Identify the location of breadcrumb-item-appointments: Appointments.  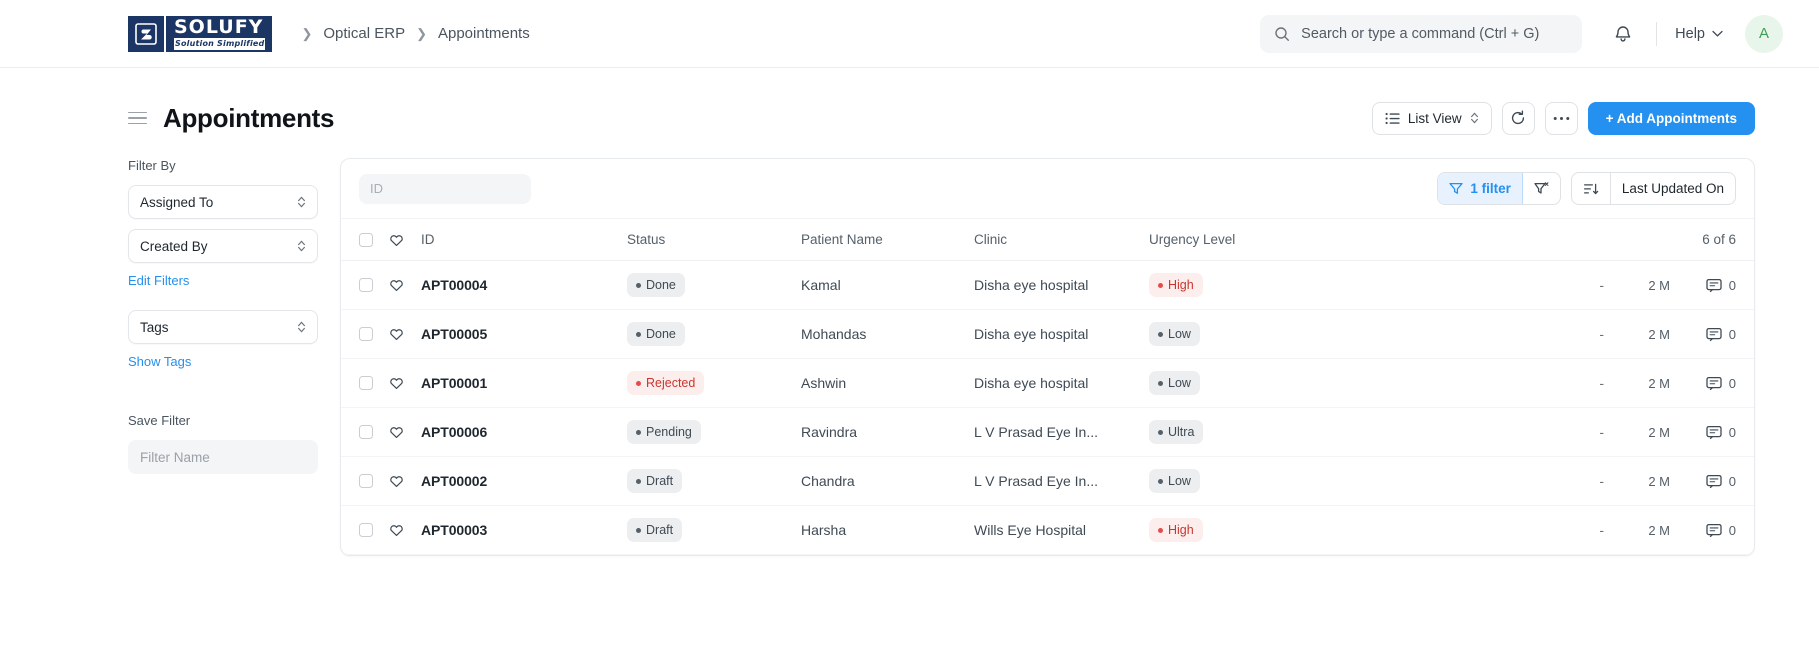
(484, 33).